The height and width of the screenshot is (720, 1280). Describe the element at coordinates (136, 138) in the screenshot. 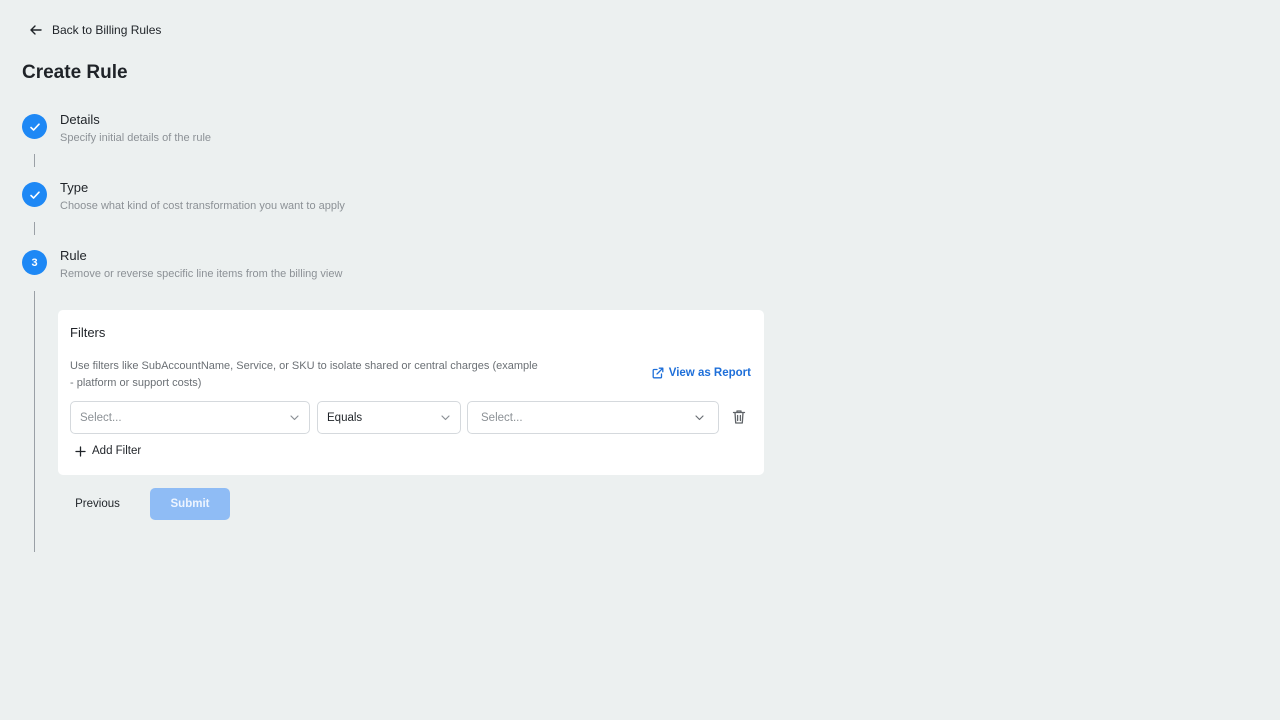

I see `step-subtitle: Specify initial details of the rule` at that location.